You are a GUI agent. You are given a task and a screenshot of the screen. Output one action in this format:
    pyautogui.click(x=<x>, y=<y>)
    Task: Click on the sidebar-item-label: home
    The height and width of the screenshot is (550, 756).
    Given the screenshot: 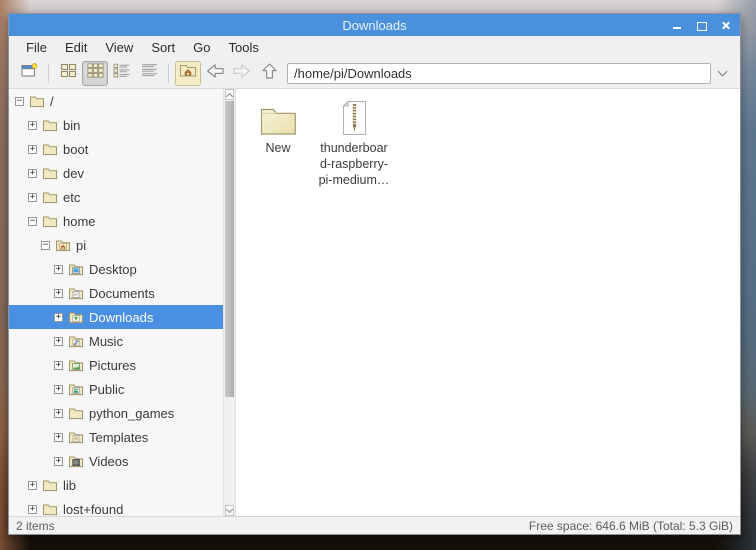 What is the action you would take?
    pyautogui.click(x=79, y=221)
    